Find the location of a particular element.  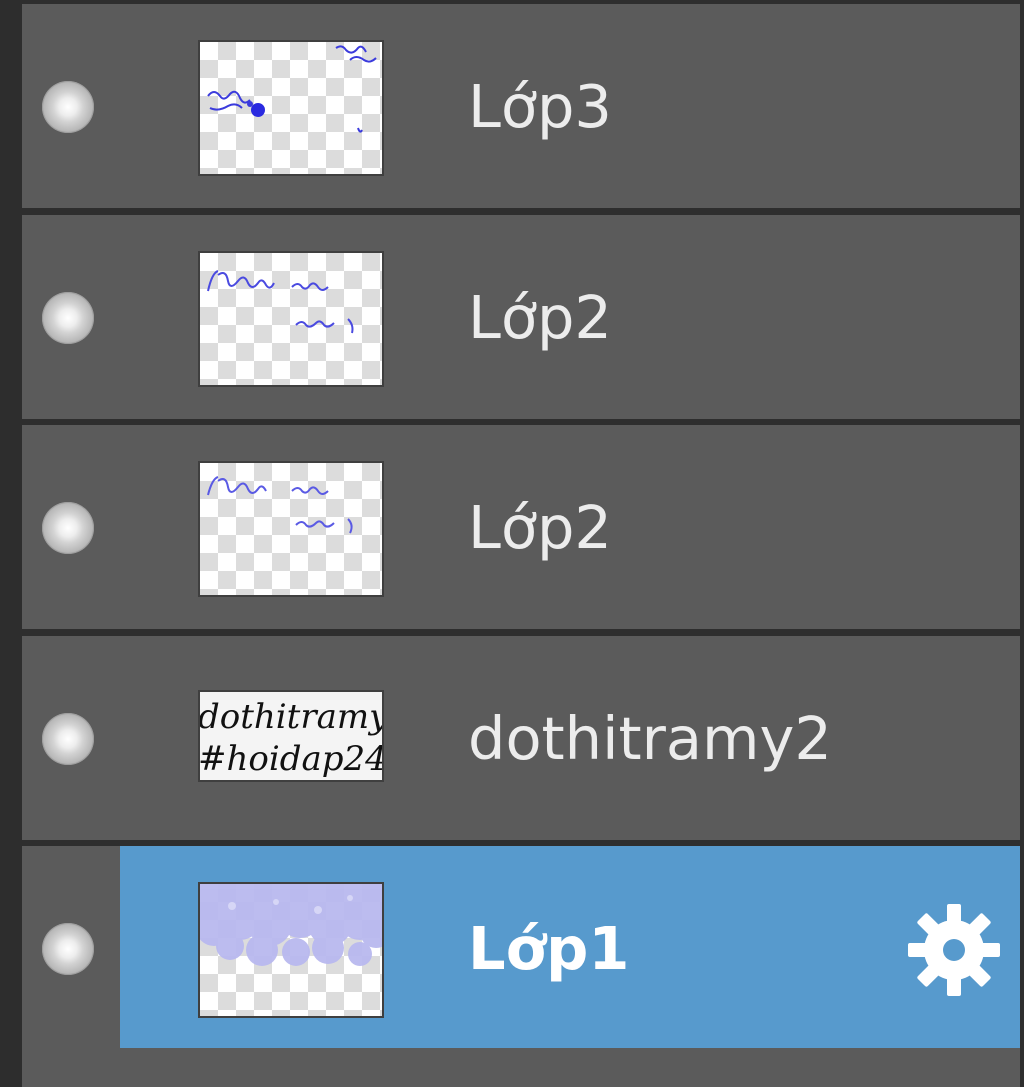

layer-name: dothitramy2 is located at coordinates (650, 738).